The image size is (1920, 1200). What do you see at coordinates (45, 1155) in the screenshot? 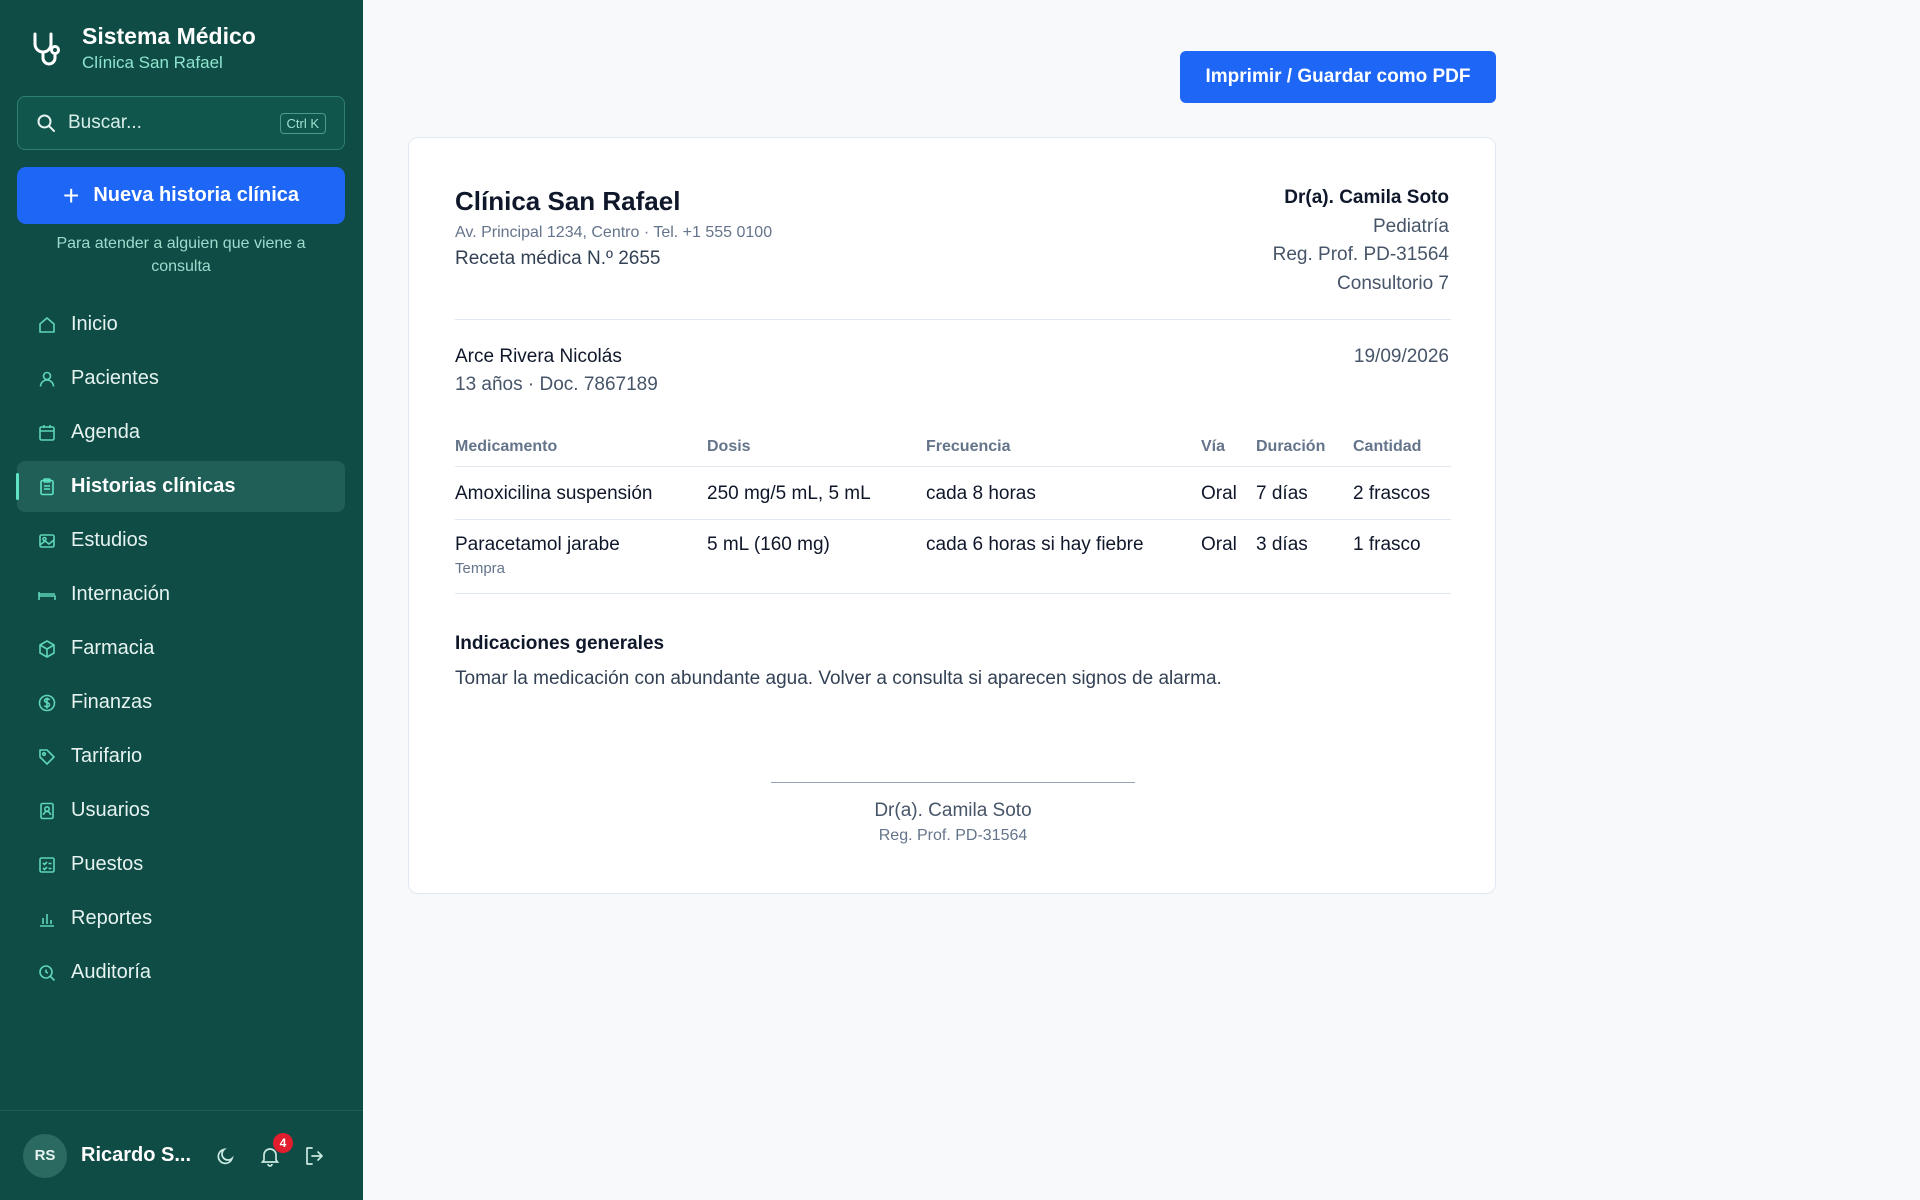
I see `avatar: RS` at bounding box center [45, 1155].